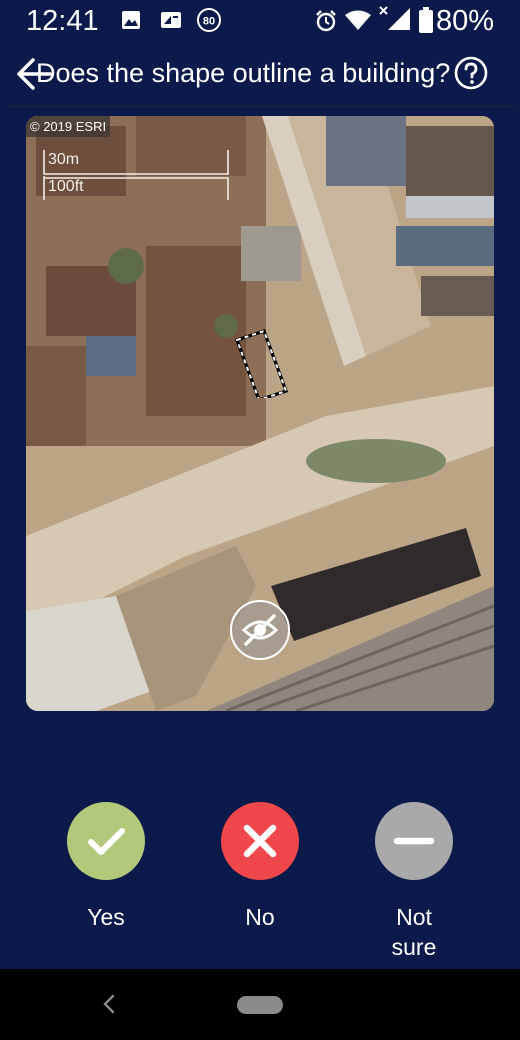  I want to click on scale-imperial-label: 100ft, so click(66, 186).